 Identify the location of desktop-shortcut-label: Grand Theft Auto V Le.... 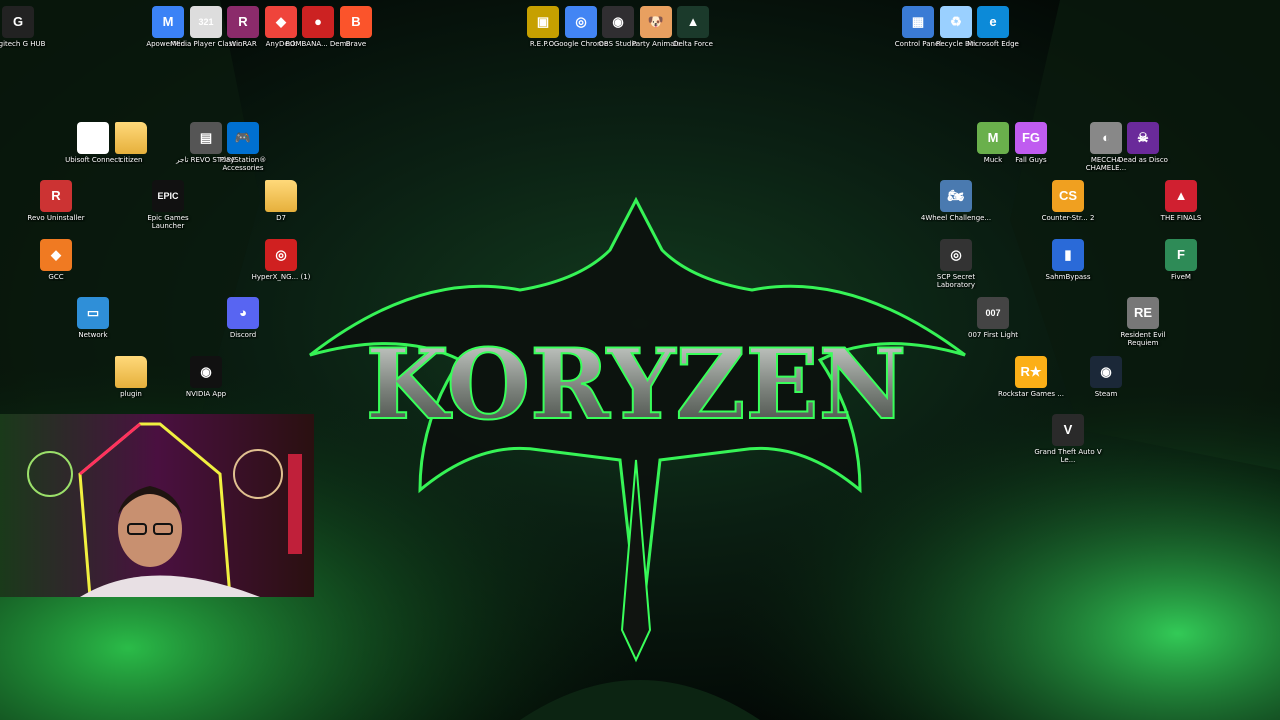
(1068, 456).